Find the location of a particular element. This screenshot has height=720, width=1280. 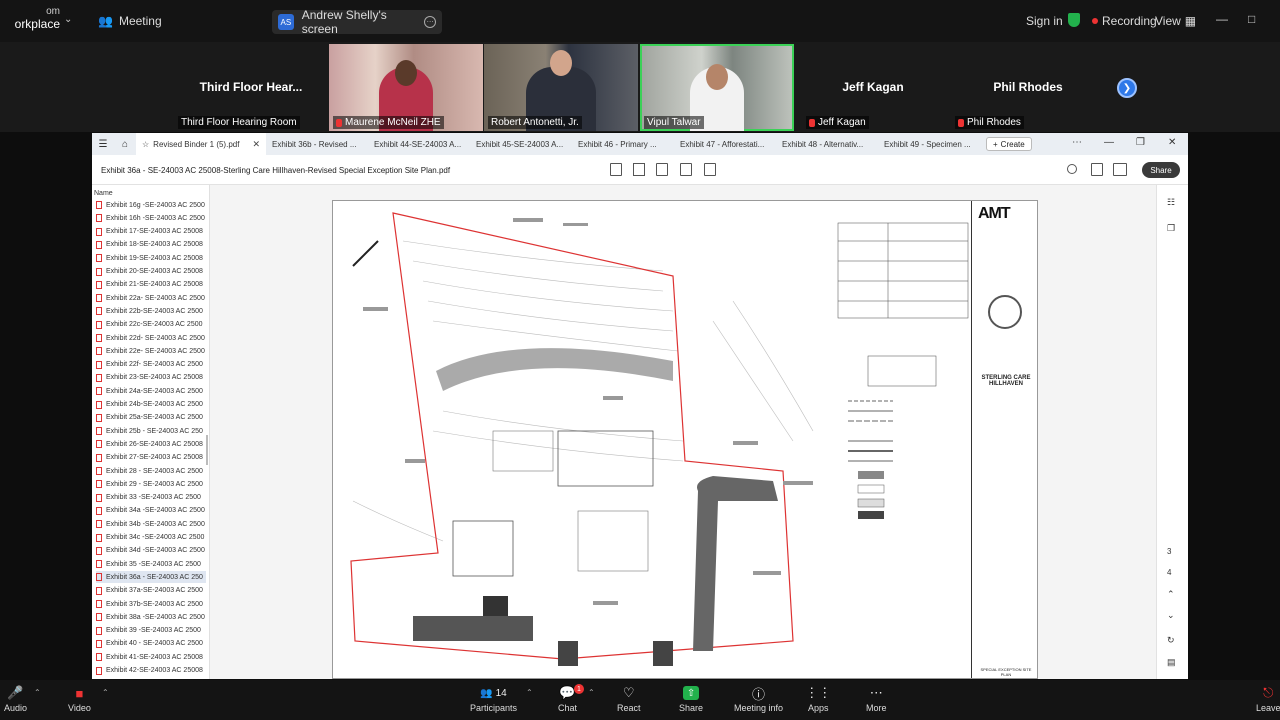

more-button: ⋯ More is located at coordinates (876, 699).